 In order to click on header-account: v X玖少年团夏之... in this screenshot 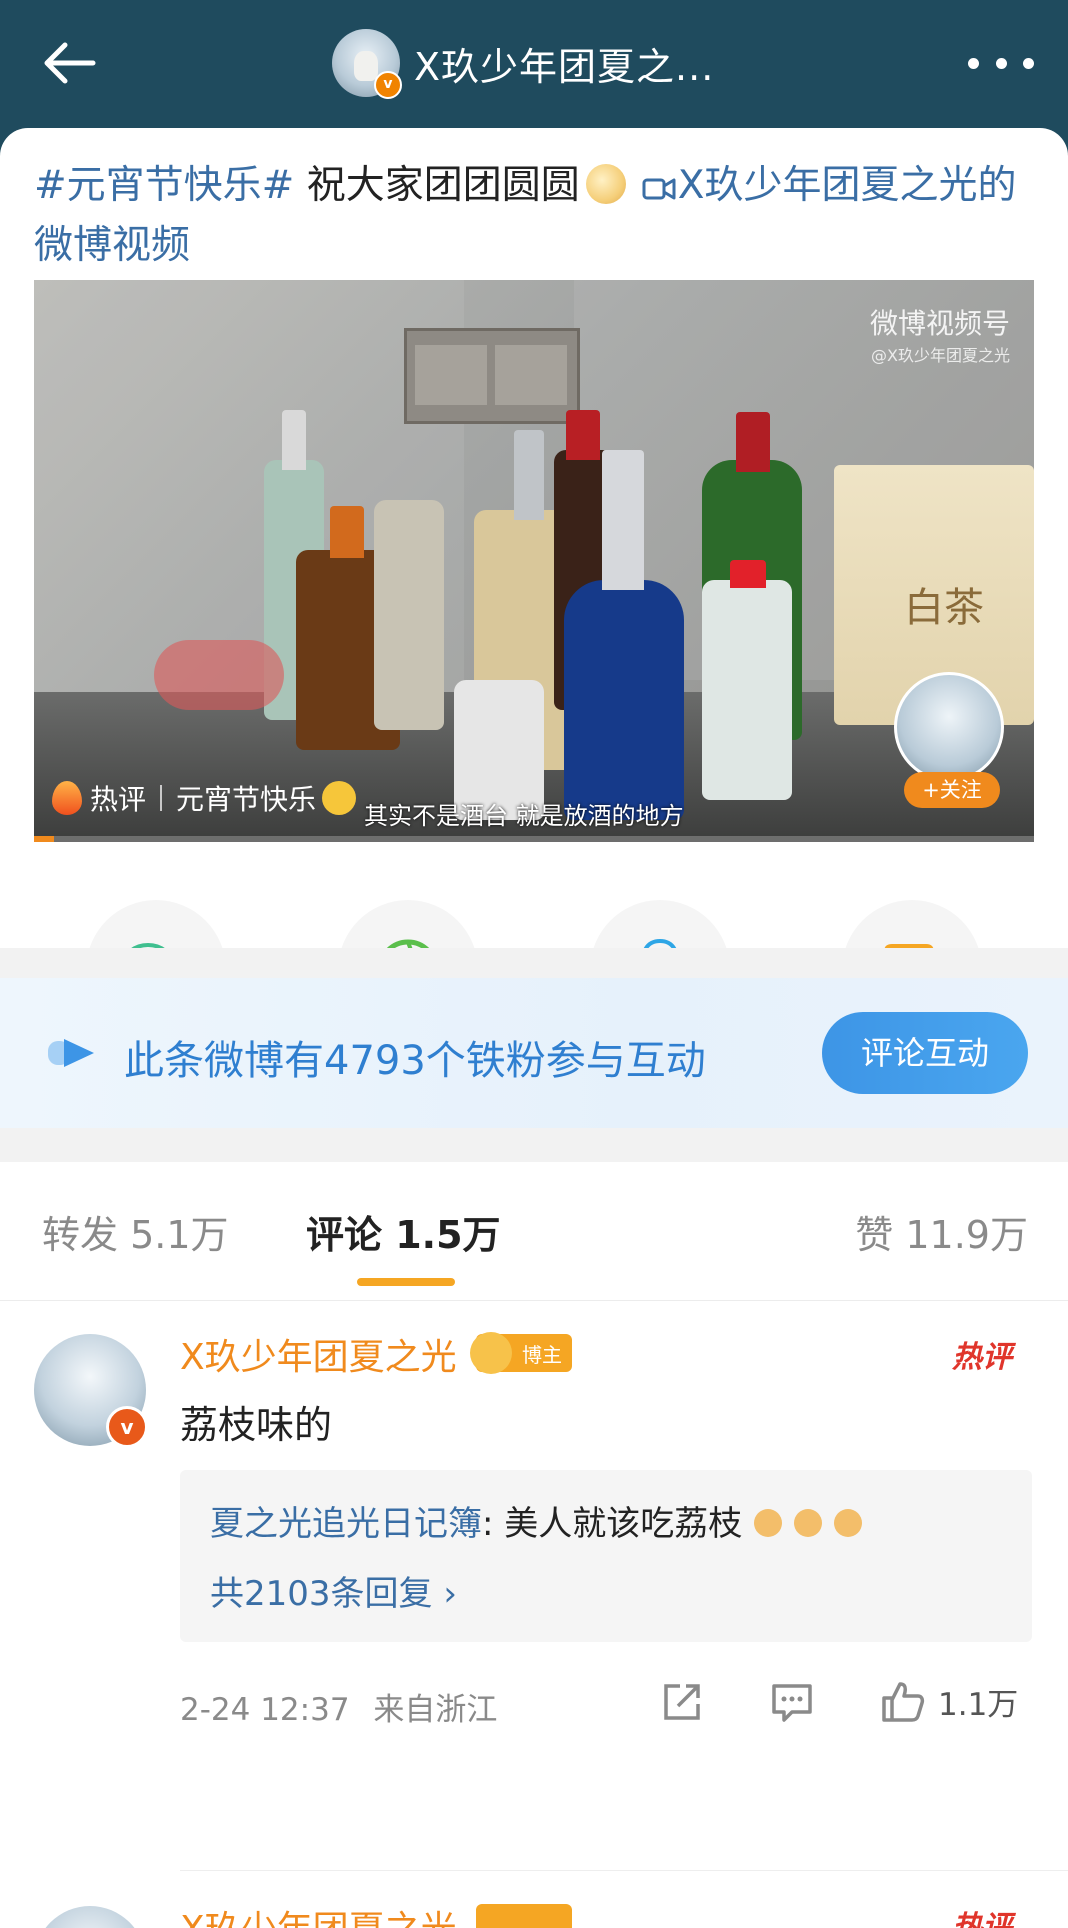, I will do `click(523, 63)`.